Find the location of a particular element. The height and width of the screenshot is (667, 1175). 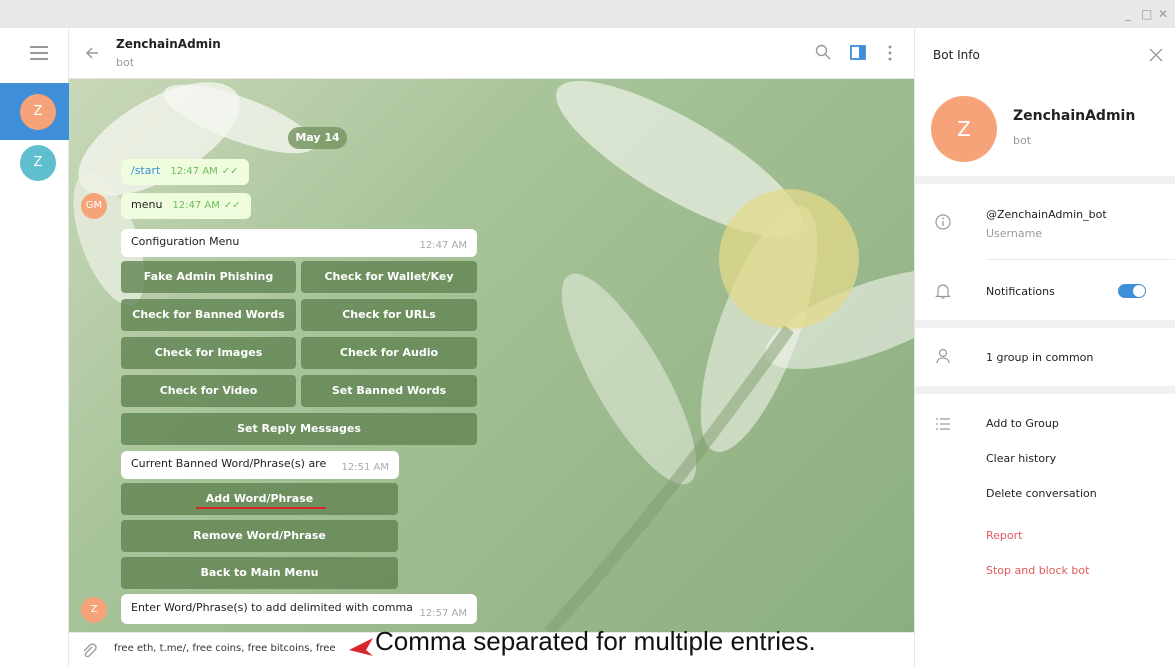

attach-icon is located at coordinates (89, 651).